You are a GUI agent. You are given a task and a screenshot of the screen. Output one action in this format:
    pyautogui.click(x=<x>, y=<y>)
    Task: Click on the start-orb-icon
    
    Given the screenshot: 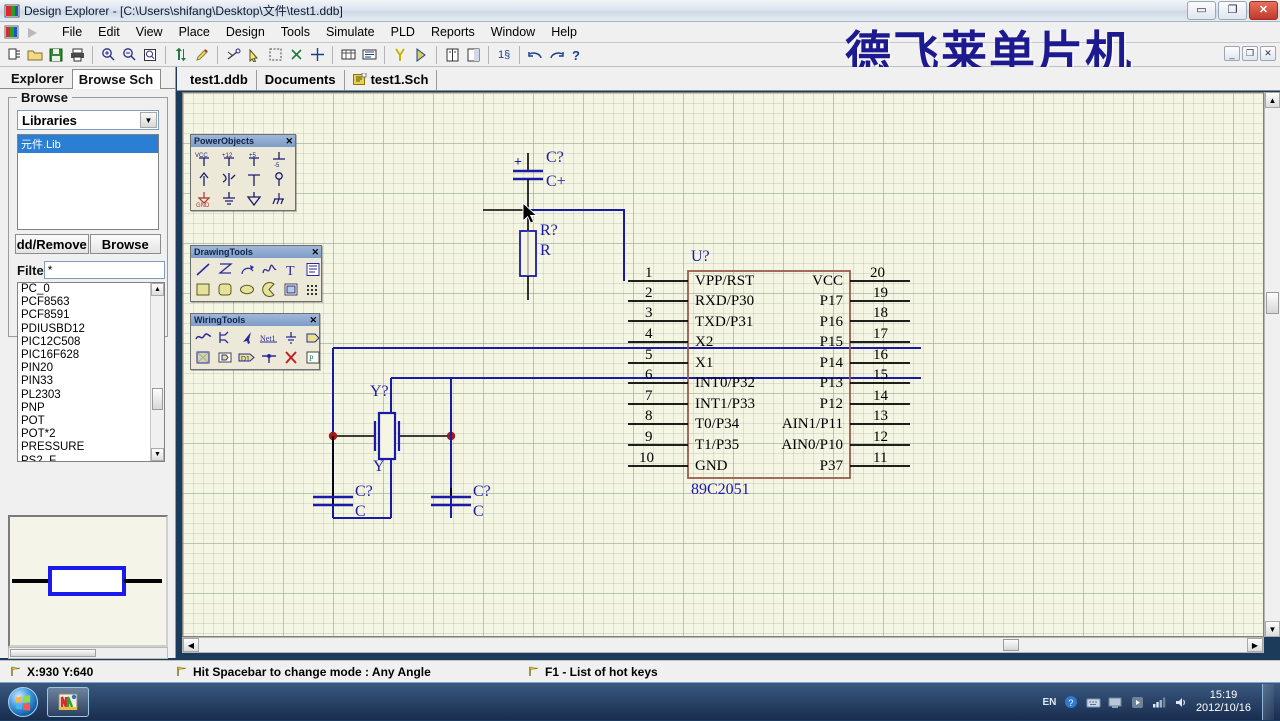 What is the action you would take?
    pyautogui.click(x=23, y=702)
    